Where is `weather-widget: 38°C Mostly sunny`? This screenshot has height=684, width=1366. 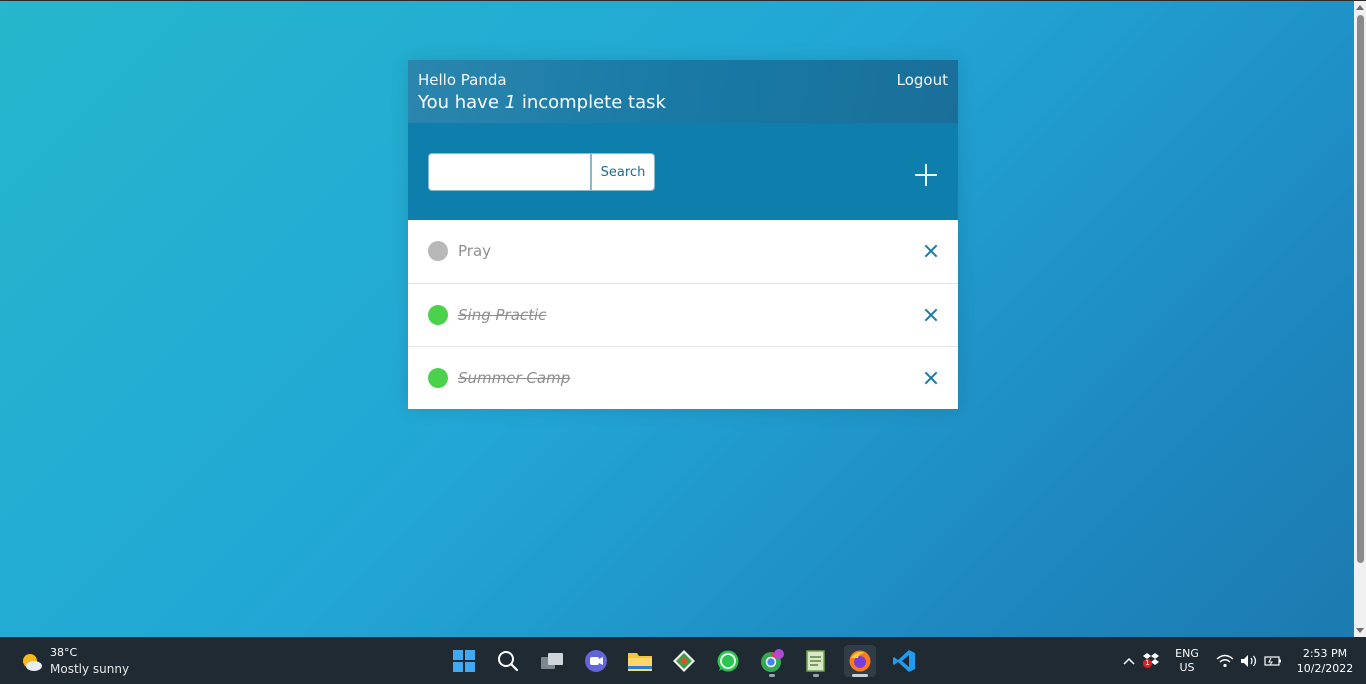 weather-widget: 38°C Mostly sunny is located at coordinates (88, 661).